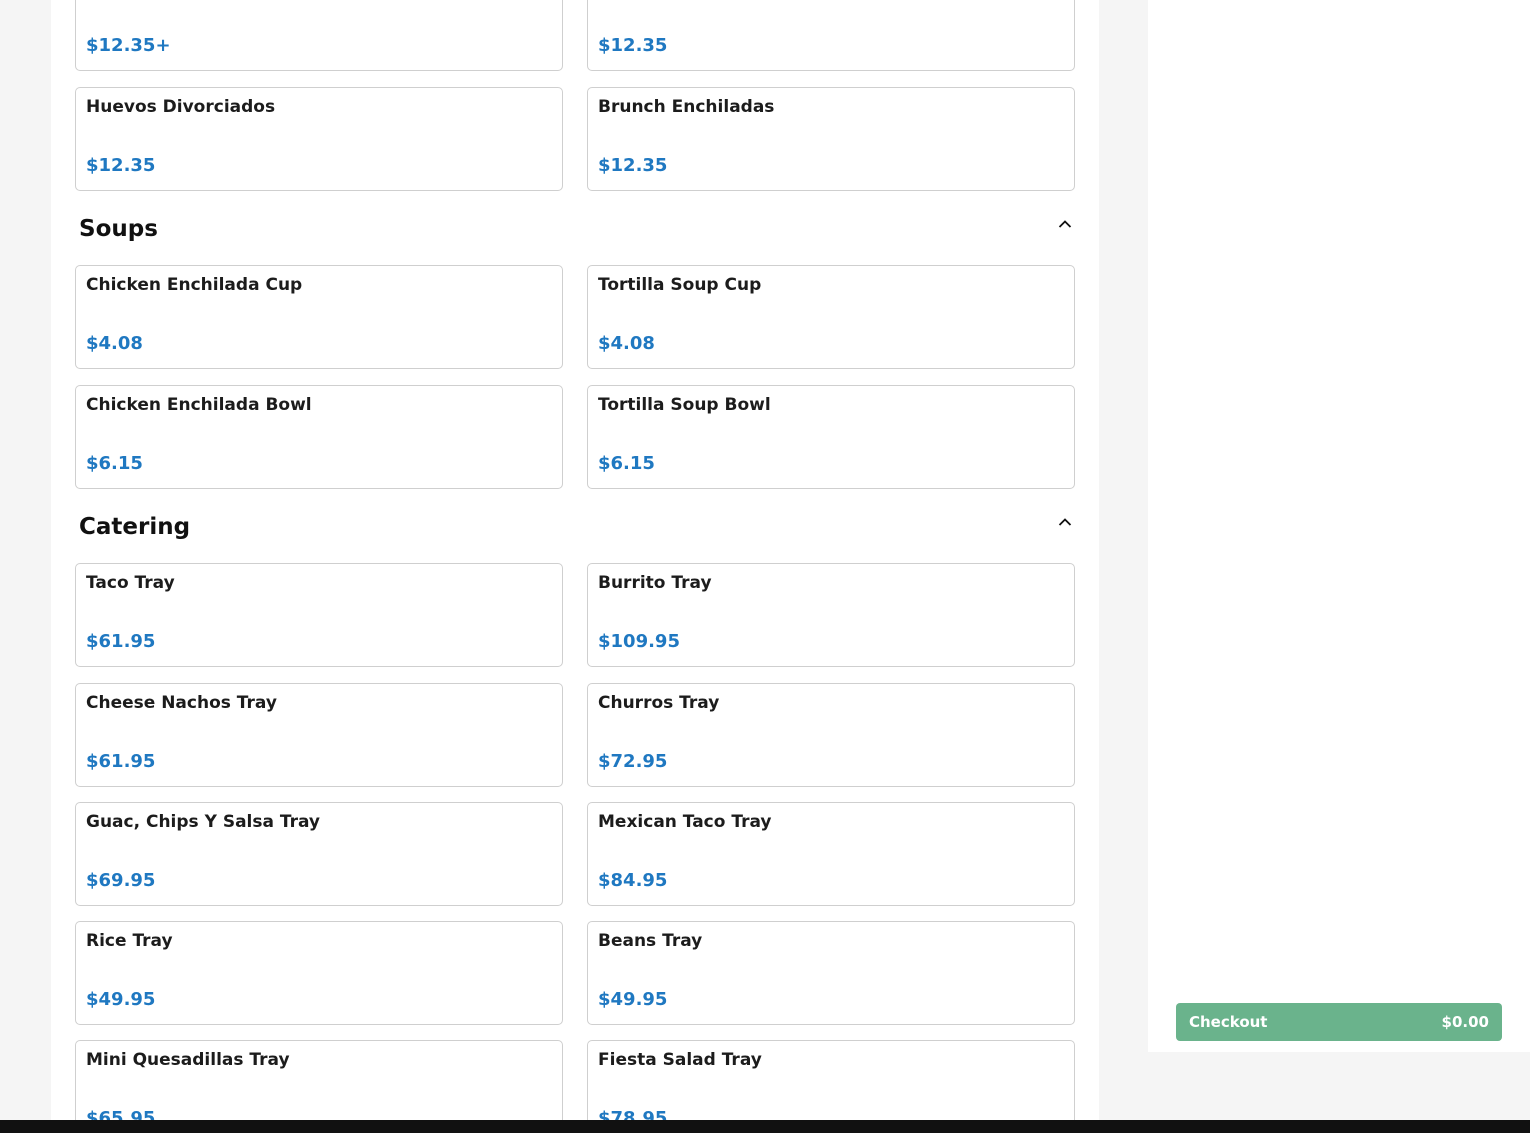  I want to click on catering-collapse-button, so click(1065, 522).